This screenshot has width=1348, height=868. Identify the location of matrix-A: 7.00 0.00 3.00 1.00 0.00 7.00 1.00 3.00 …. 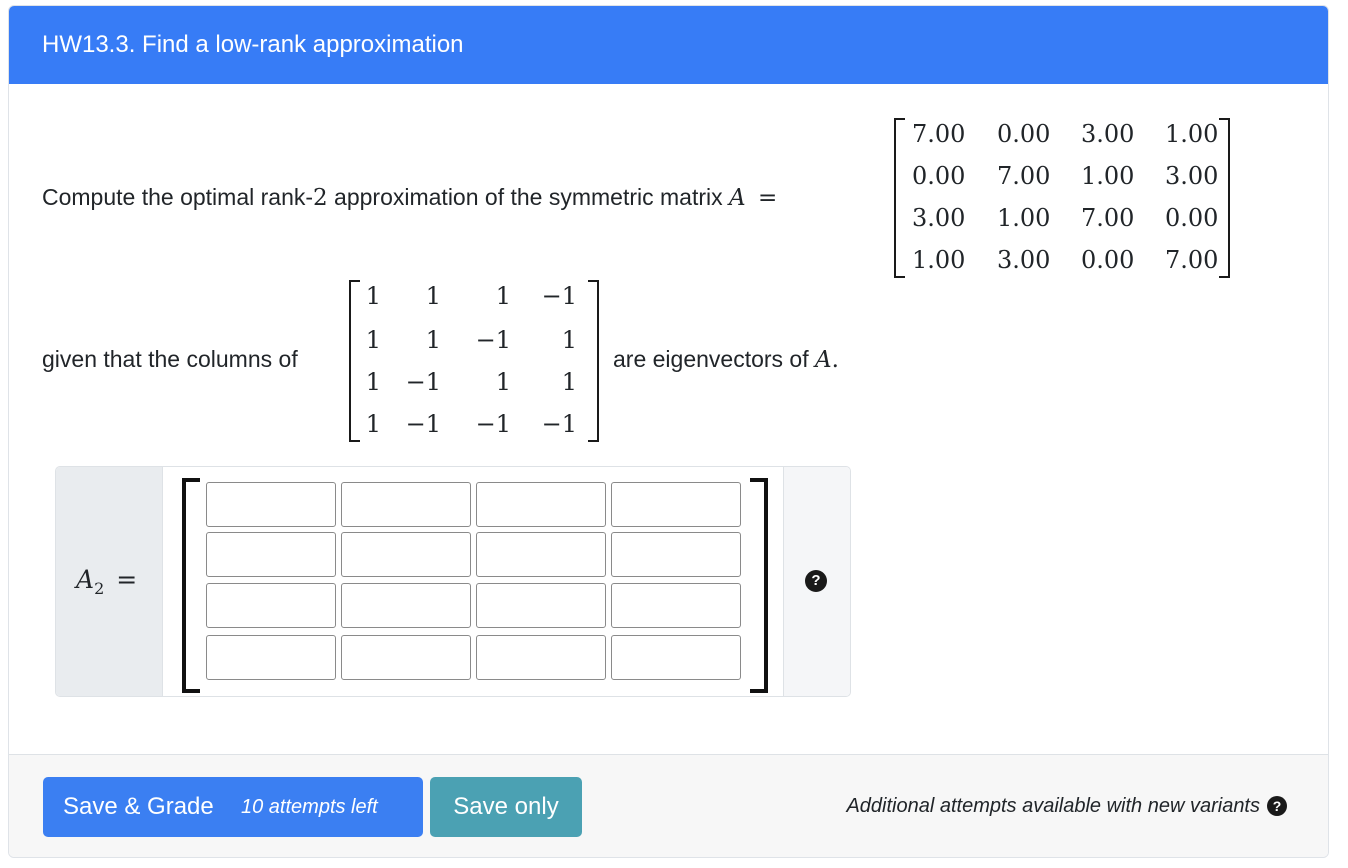
(1062, 198).